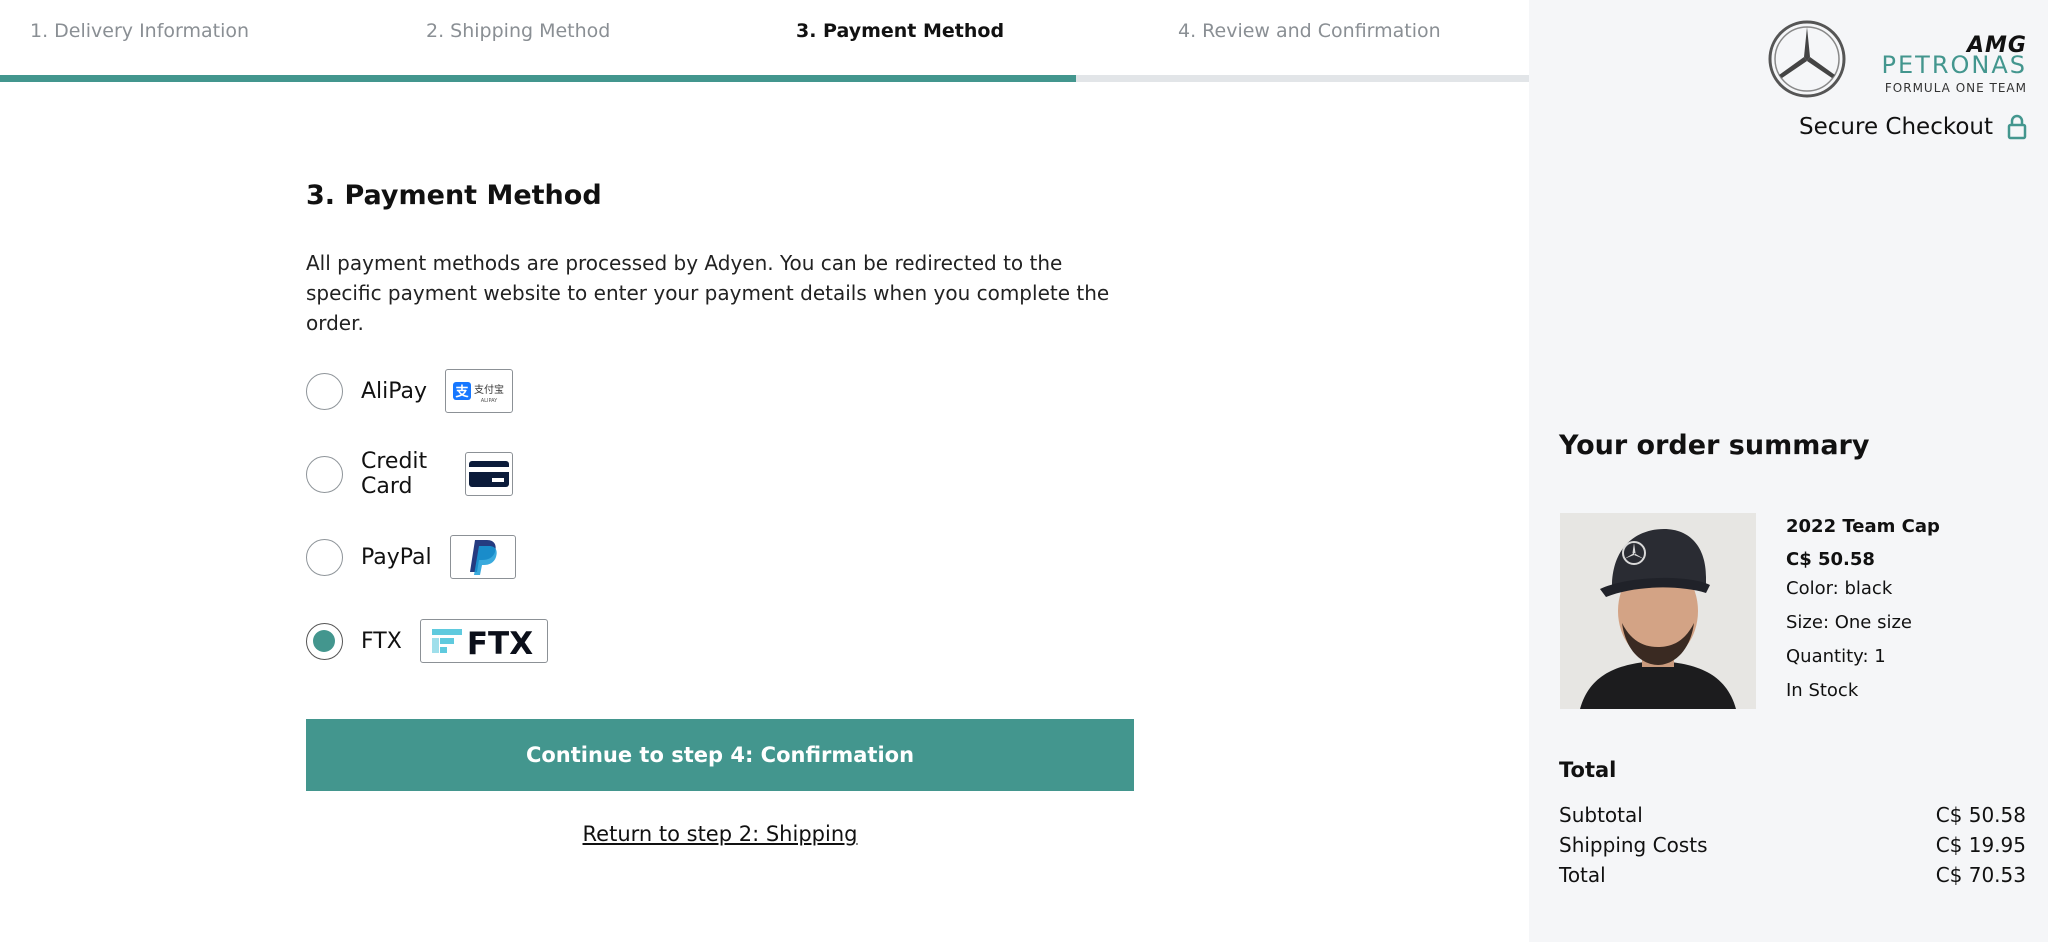  What do you see at coordinates (1309, 31) in the screenshot?
I see `step-review-confirmation: 4. Review and Confirmation` at bounding box center [1309, 31].